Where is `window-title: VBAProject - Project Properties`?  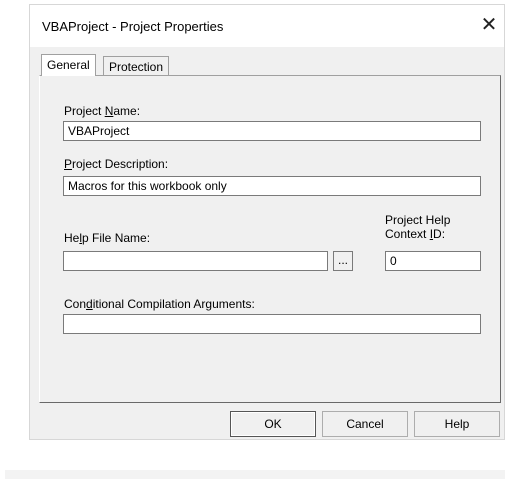 window-title: VBAProject - Project Properties is located at coordinates (133, 26).